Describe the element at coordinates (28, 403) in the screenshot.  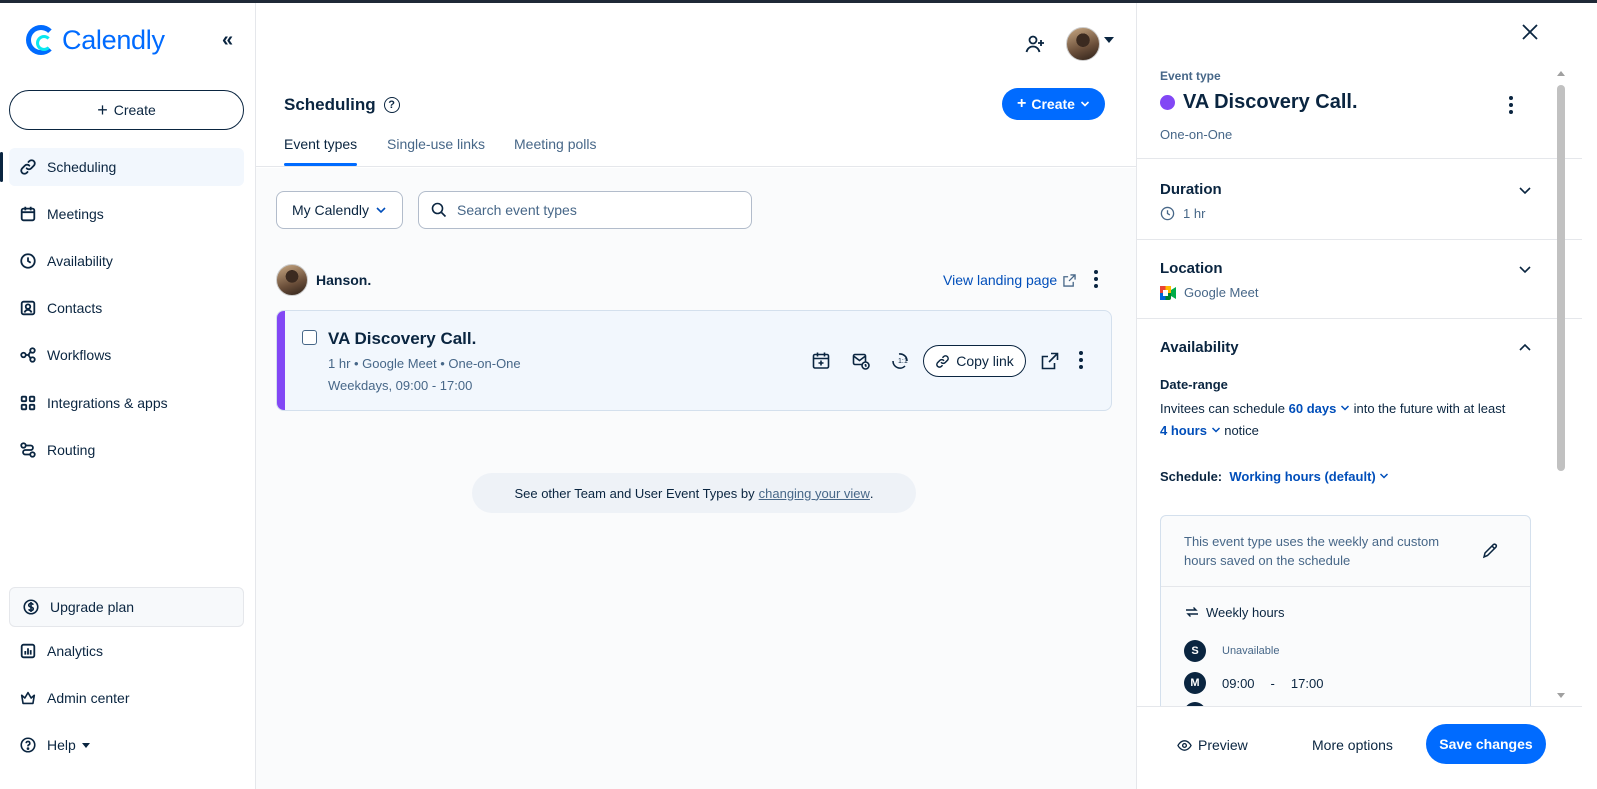
I see `grid-icon` at that location.